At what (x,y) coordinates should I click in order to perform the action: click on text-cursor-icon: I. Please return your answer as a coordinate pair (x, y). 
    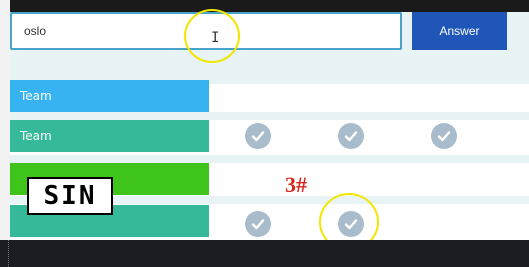
    Looking at the image, I should click on (215, 38).